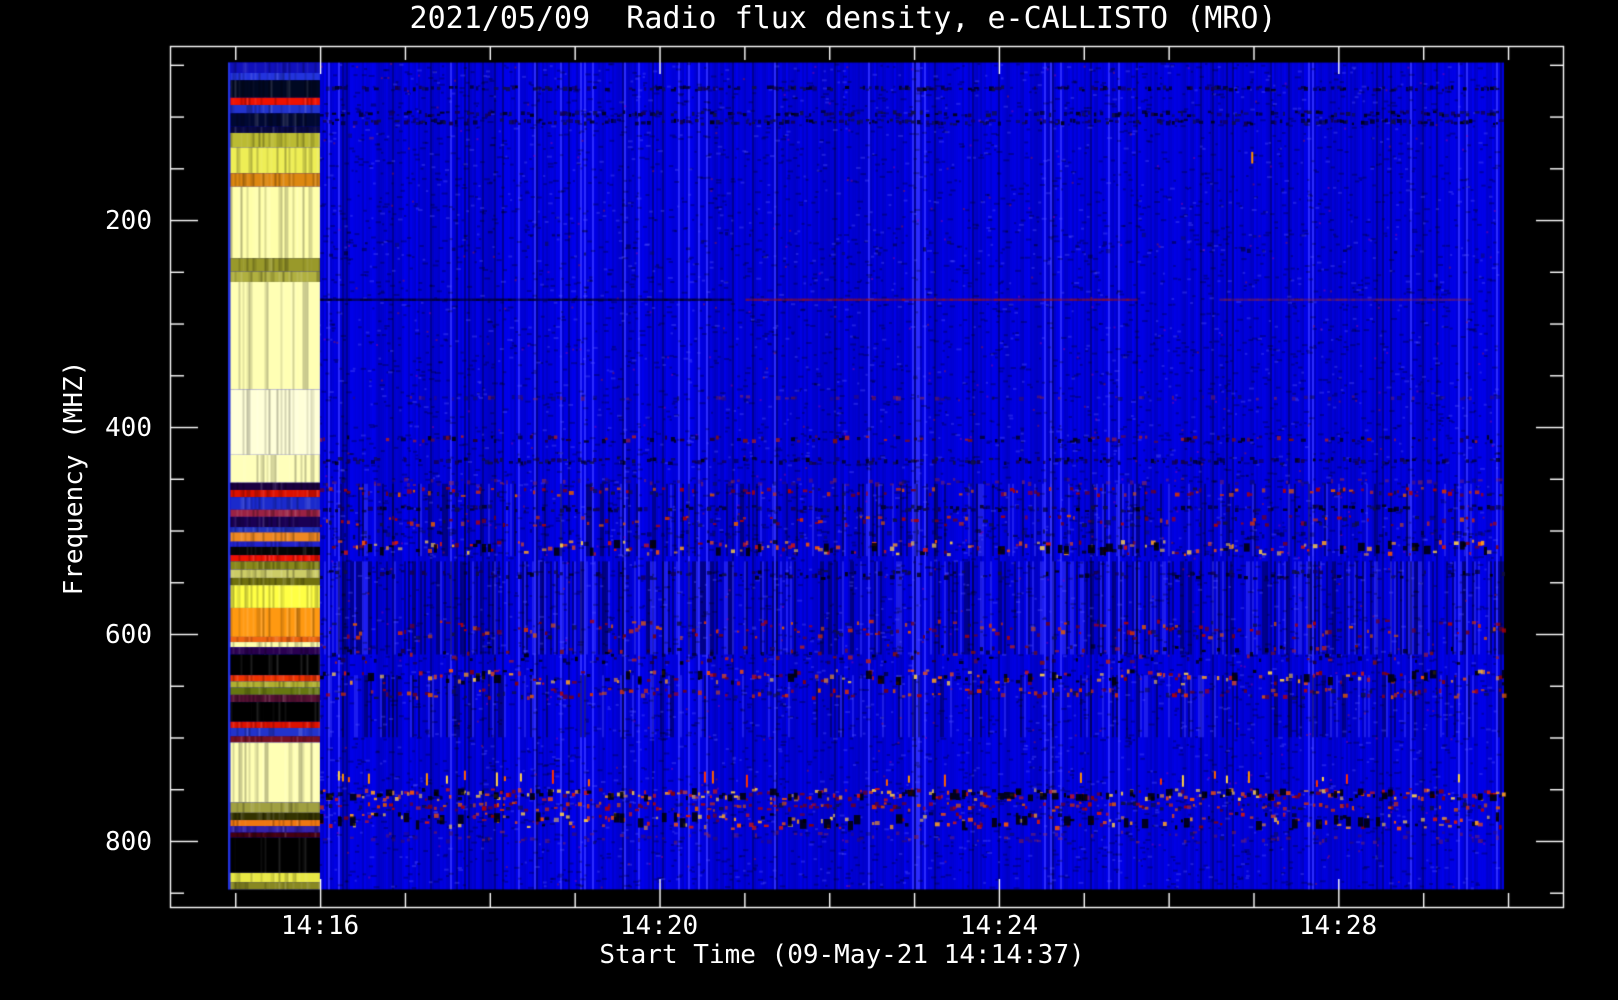 This screenshot has width=1618, height=1000. I want to click on y-tick-label-800: 800, so click(128, 842).